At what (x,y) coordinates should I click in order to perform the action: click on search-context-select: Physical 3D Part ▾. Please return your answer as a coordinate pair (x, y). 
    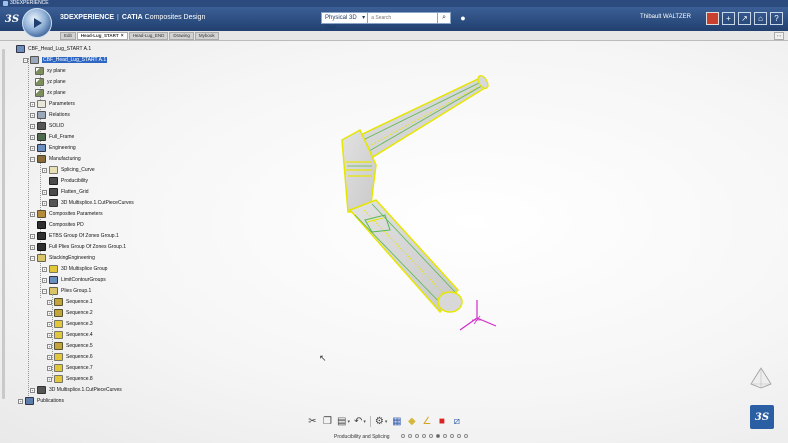
    Looking at the image, I should click on (345, 21).